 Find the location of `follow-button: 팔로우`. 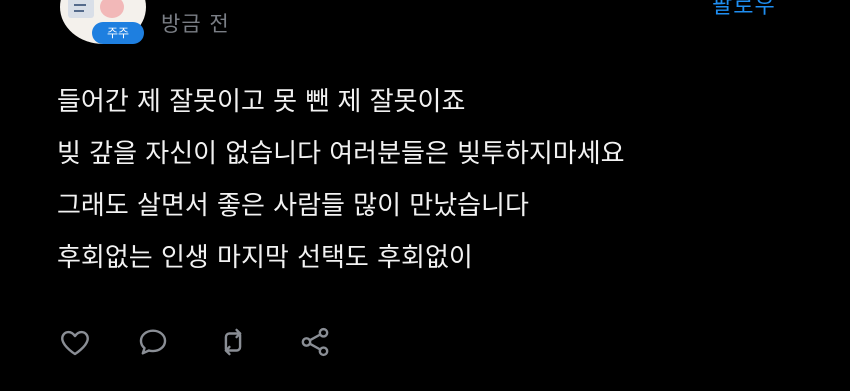

follow-button: 팔로우 is located at coordinates (744, 10).